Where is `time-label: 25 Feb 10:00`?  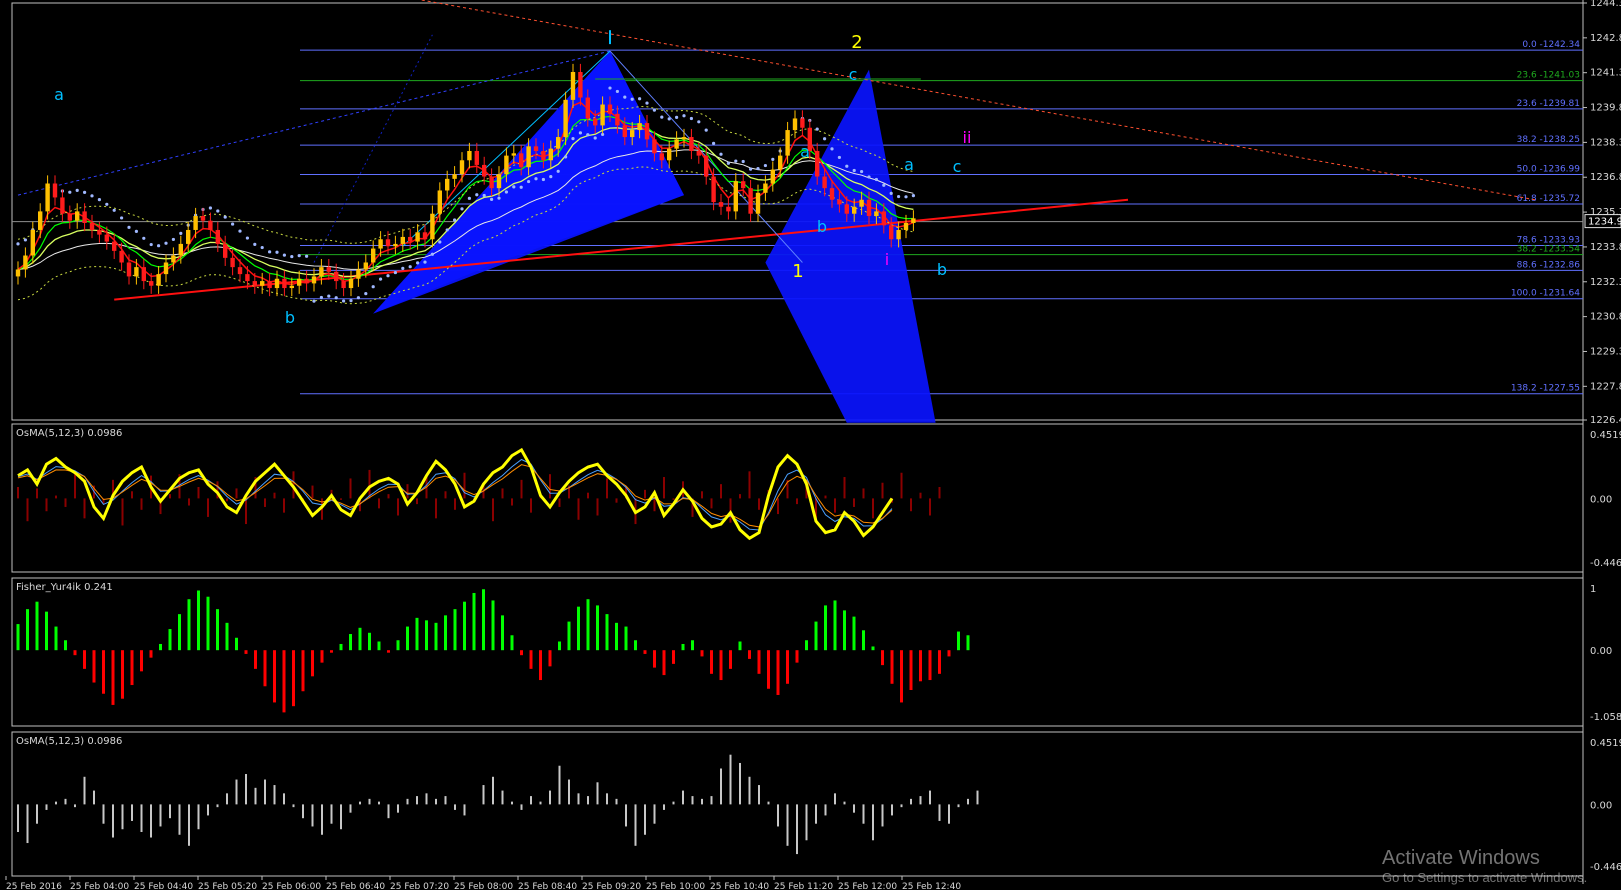
time-label: 25 Feb 10:00 is located at coordinates (675, 886).